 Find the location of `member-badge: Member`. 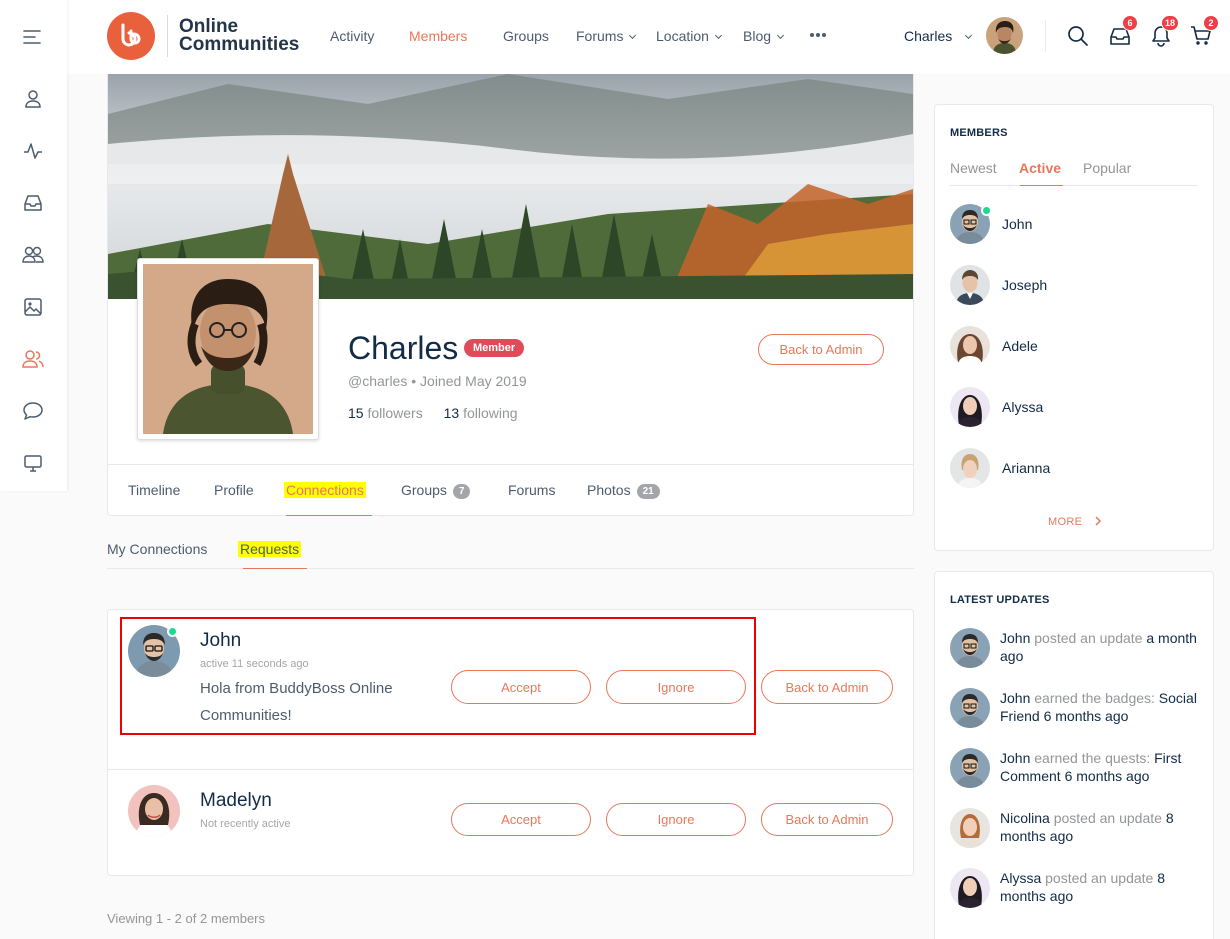

member-badge: Member is located at coordinates (494, 348).